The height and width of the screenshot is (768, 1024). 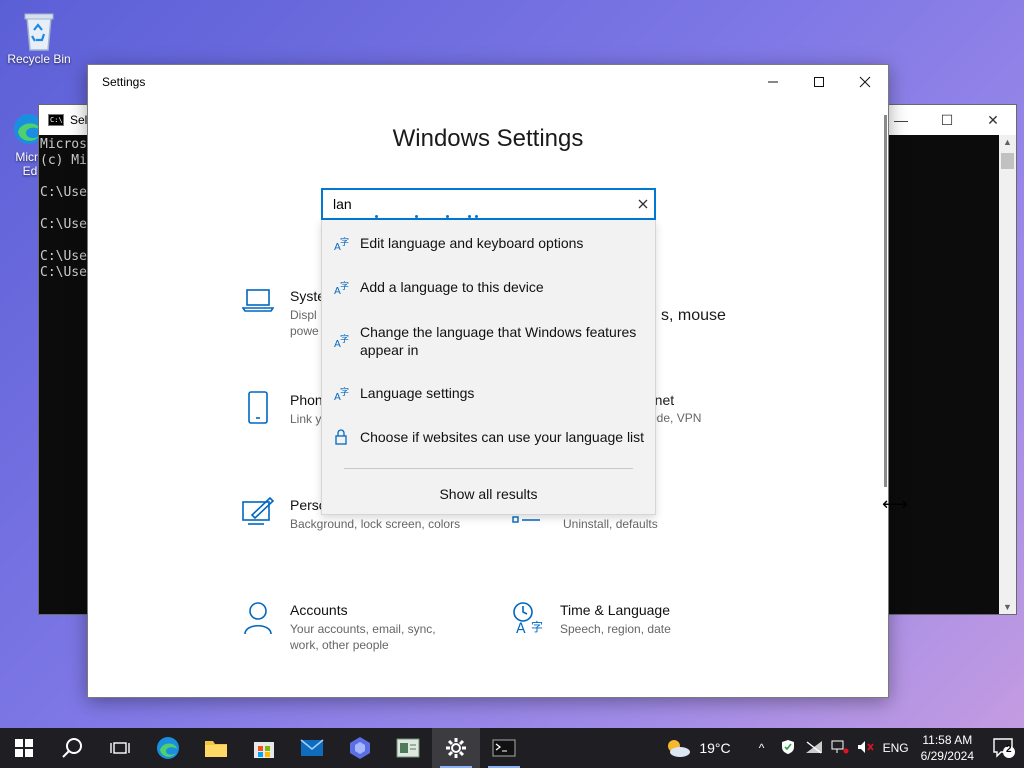 I want to click on suggestion-label: Add a language to this device, so click(x=452, y=287).